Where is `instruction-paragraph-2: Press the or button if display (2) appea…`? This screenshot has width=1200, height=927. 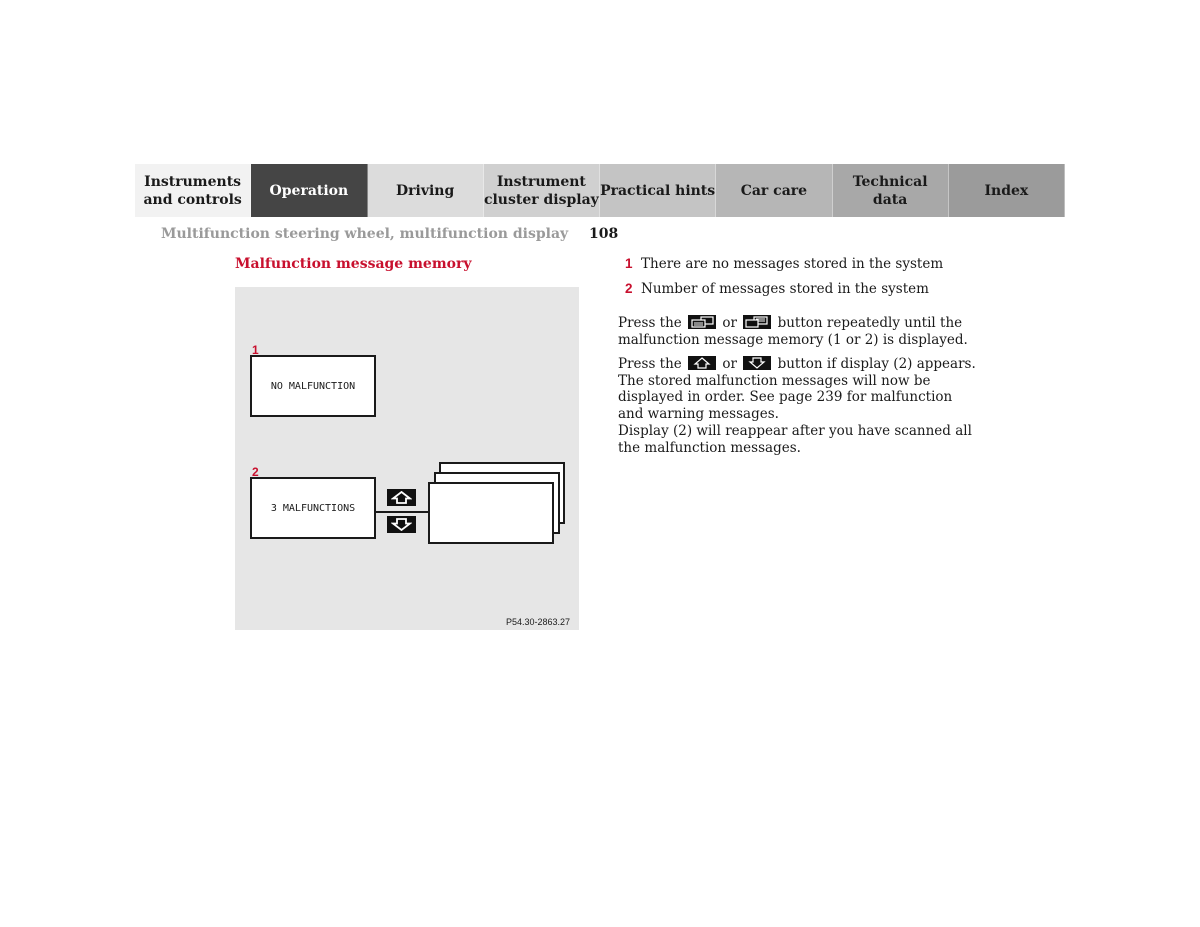
instruction-paragraph-2: Press the or button if display (2) appea… is located at coordinates (798, 389).